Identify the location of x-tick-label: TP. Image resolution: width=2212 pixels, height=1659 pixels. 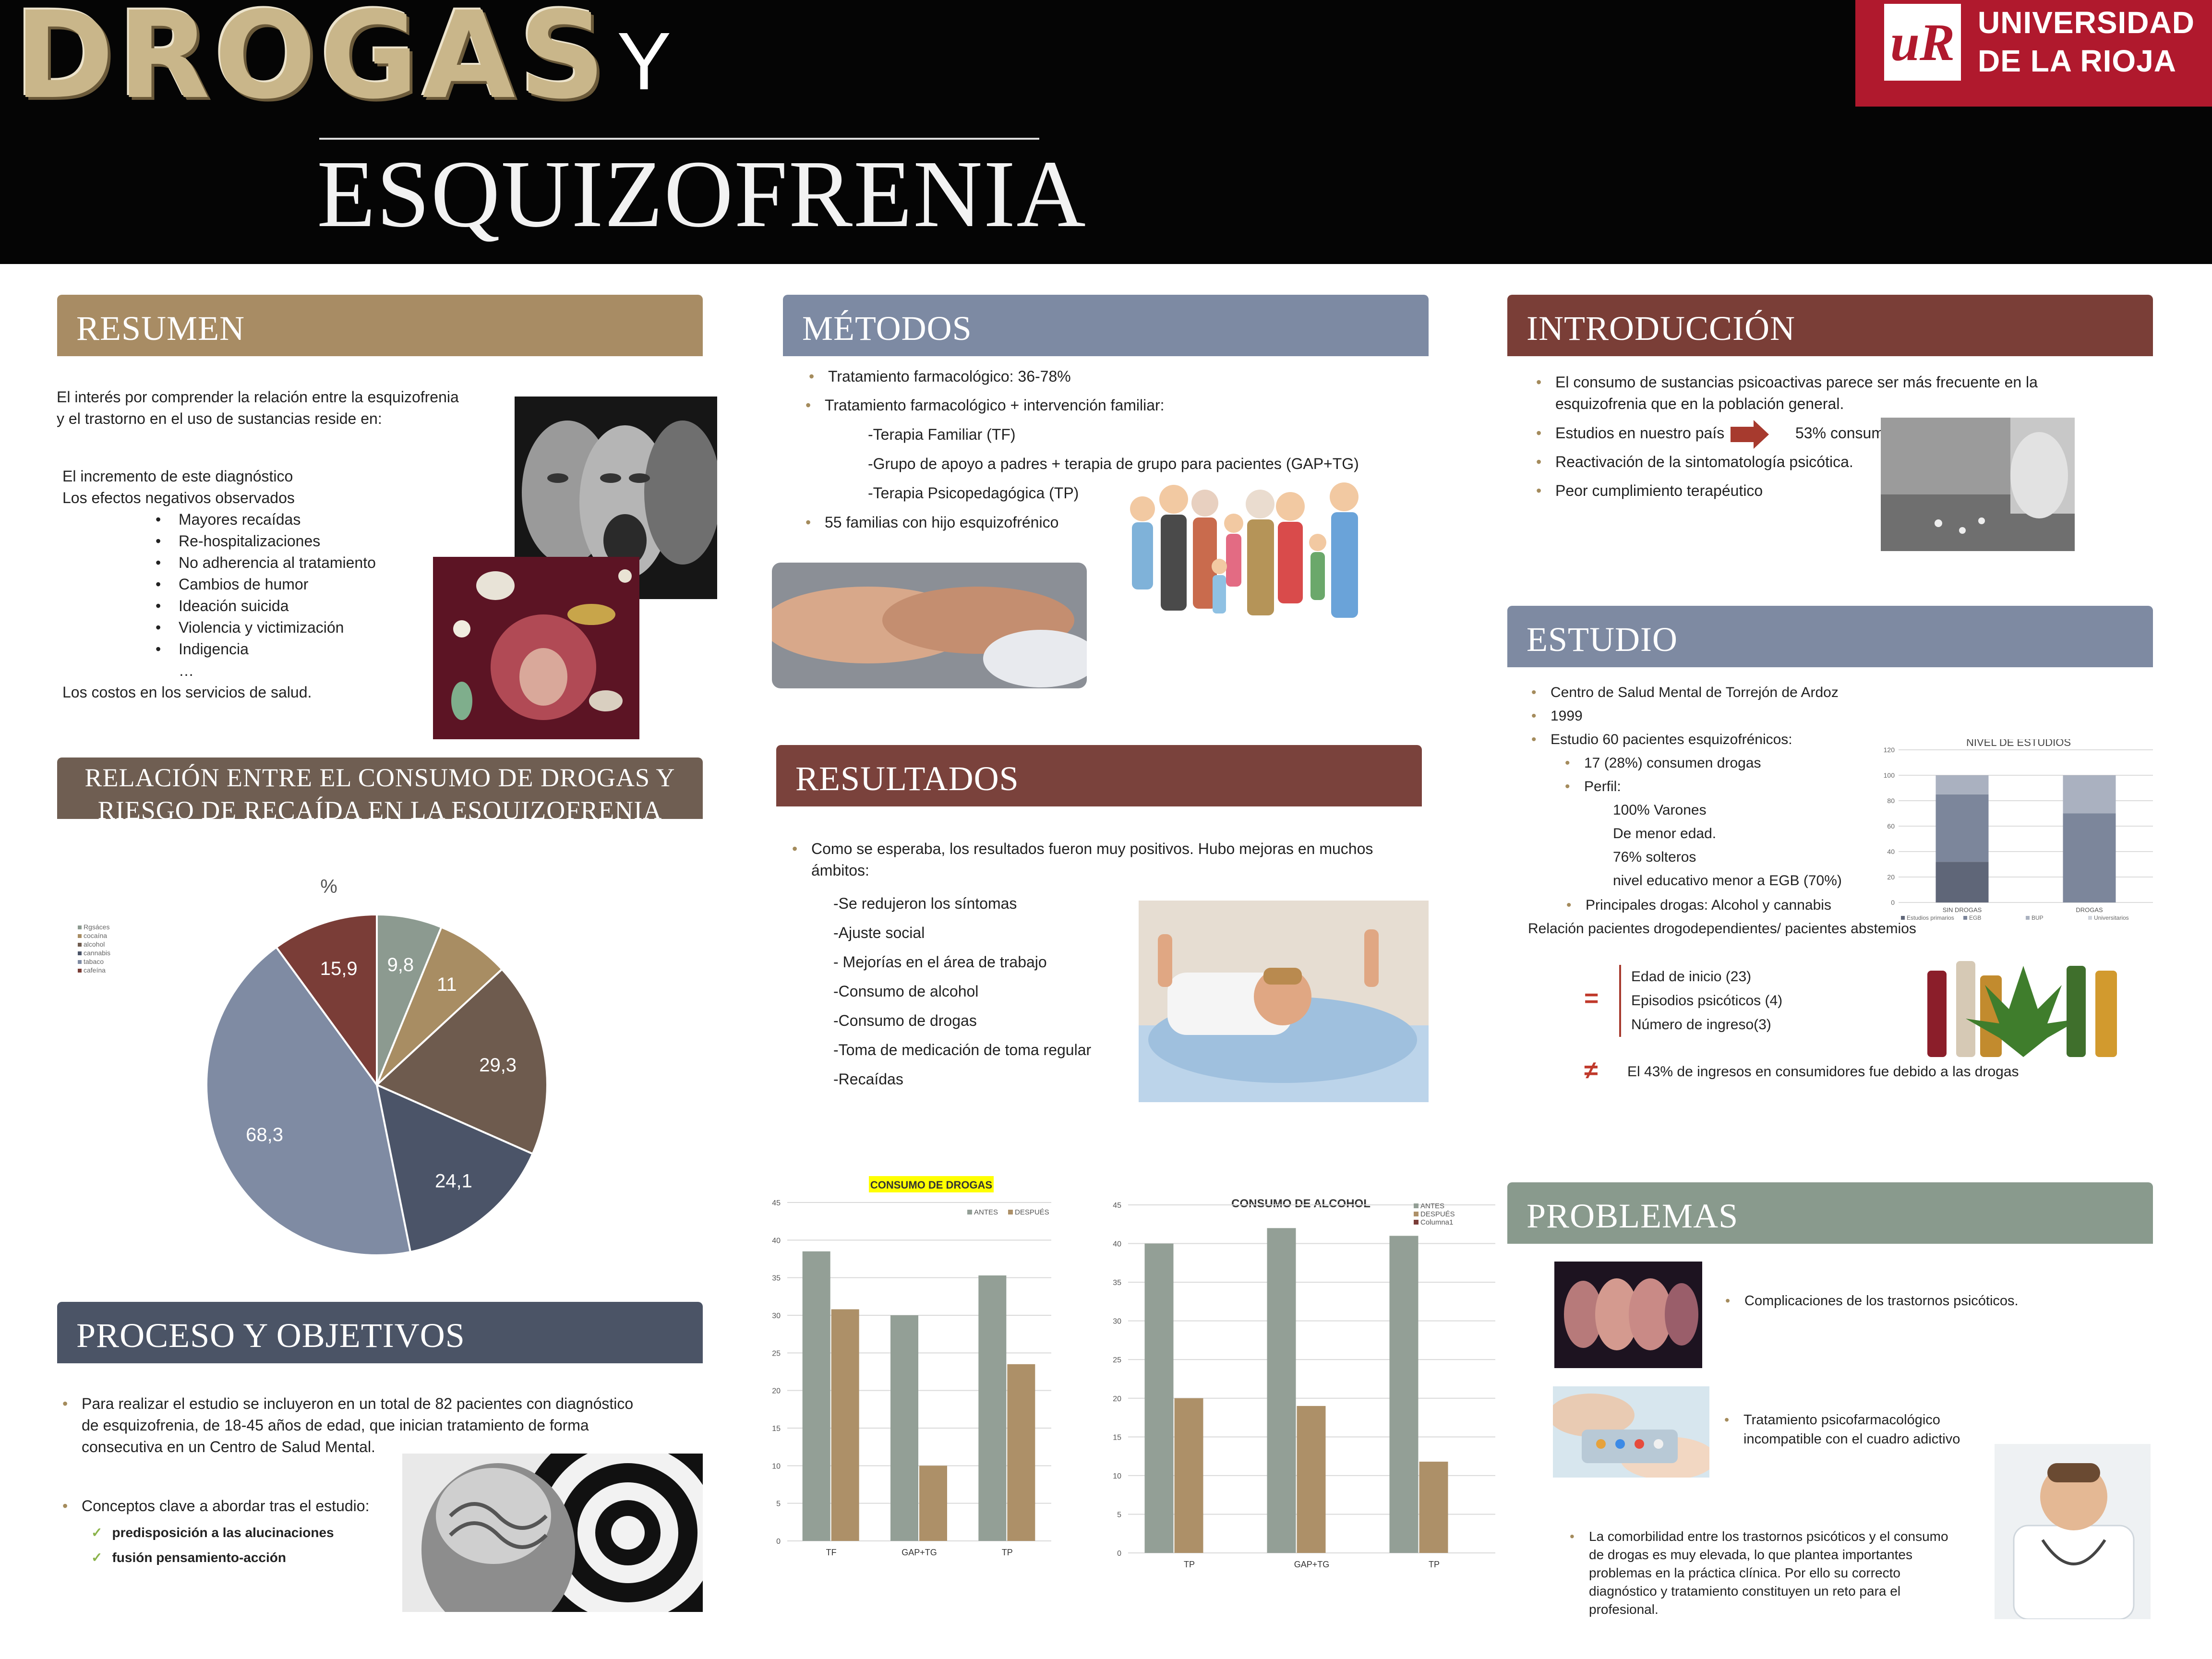
(1008, 1552).